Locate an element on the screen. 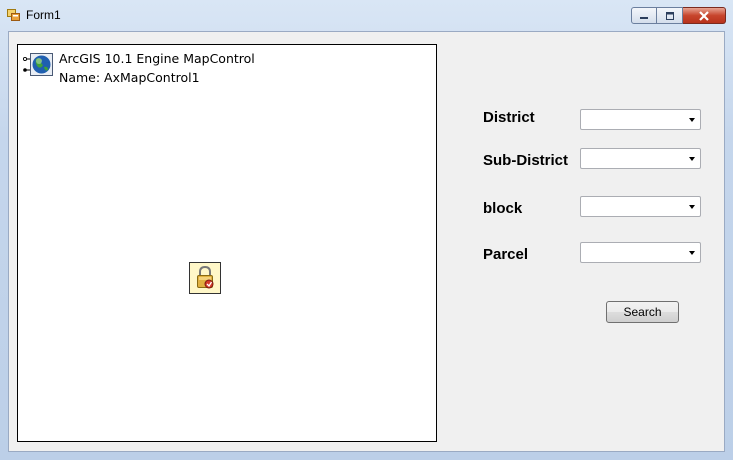 This screenshot has height=460, width=733. map-control-type: ArcGIS 10.1 Engine MapControl is located at coordinates (157, 58).